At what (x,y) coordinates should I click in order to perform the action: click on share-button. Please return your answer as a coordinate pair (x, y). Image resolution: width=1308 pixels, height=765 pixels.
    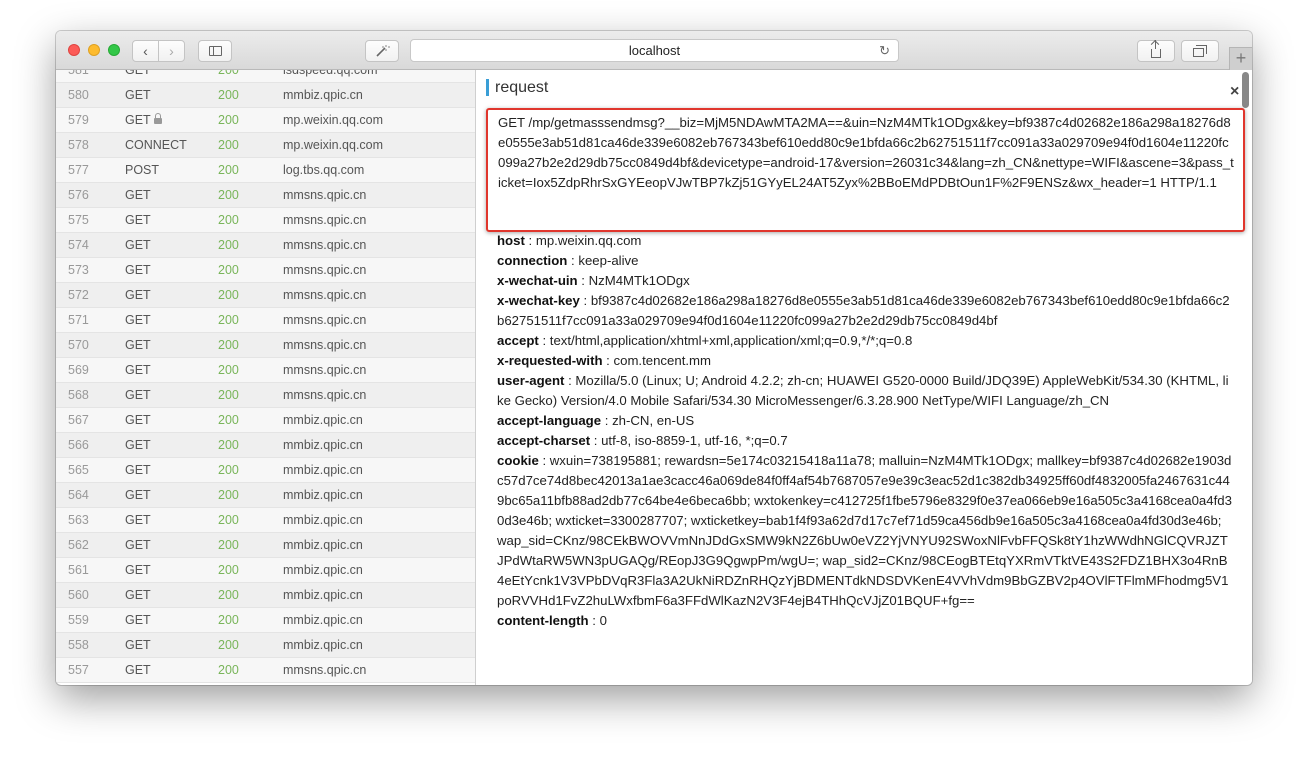
    Looking at the image, I should click on (1156, 51).